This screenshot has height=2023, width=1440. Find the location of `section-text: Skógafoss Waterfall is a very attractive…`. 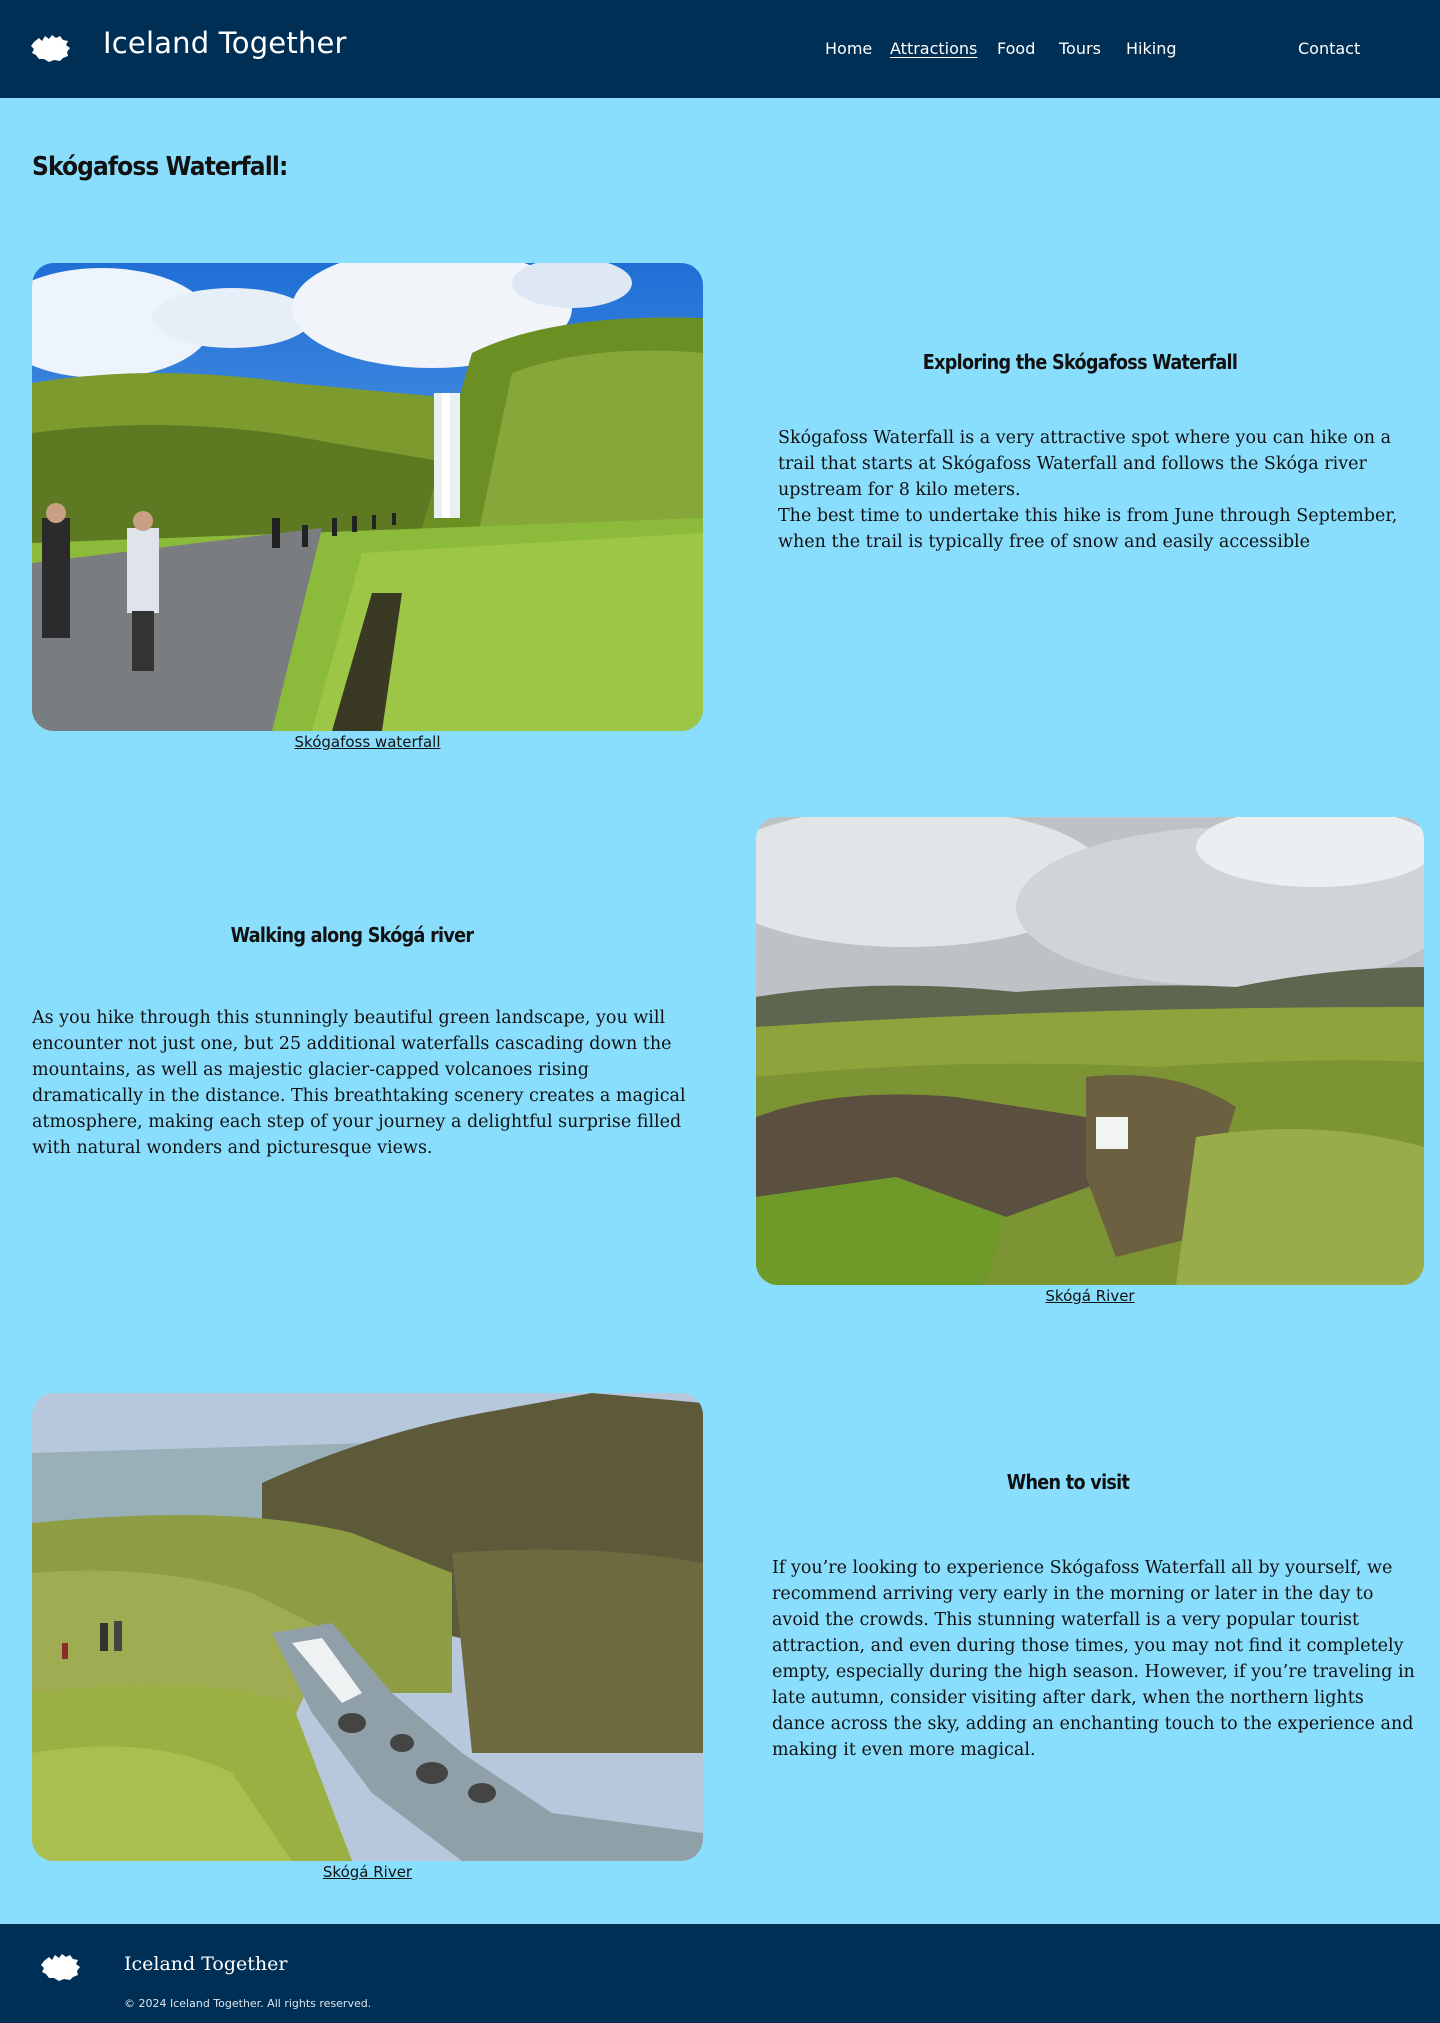

section-text: Skógafoss Waterfall is a very attractive… is located at coordinates (1088, 490).